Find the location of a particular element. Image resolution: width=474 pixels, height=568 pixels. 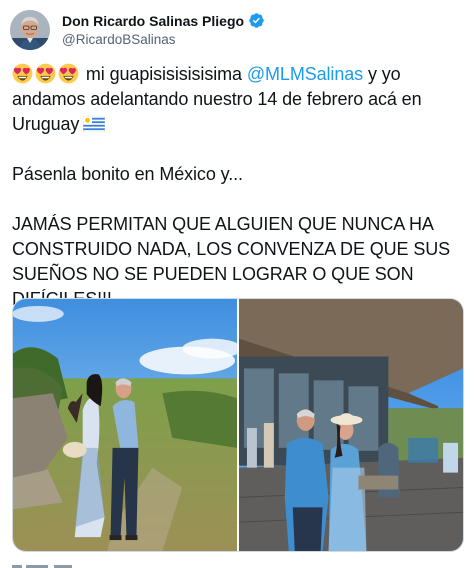

tweet-footer-cutoff is located at coordinates (72, 563).